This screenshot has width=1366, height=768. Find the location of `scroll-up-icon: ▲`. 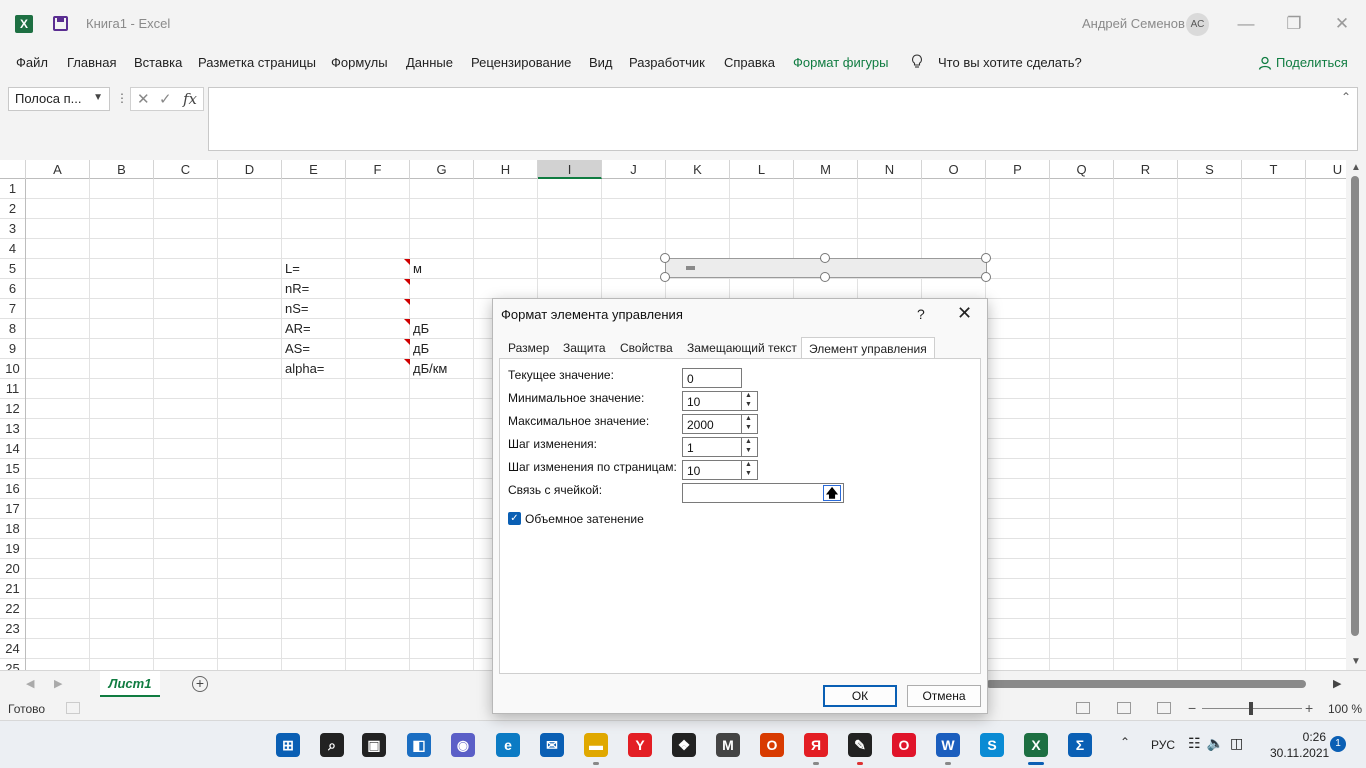

scroll-up-icon: ▲ is located at coordinates (1356, 167).